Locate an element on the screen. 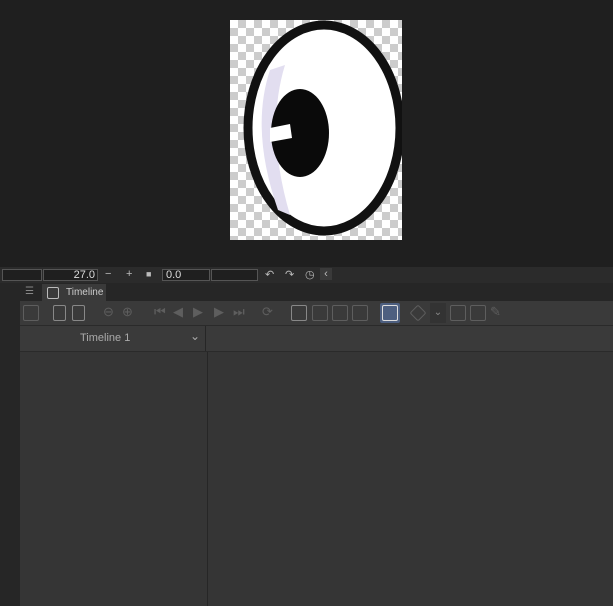 Image resolution: width=613 pixels, height=606 pixels. tab-label: Timeline is located at coordinates (85, 292).